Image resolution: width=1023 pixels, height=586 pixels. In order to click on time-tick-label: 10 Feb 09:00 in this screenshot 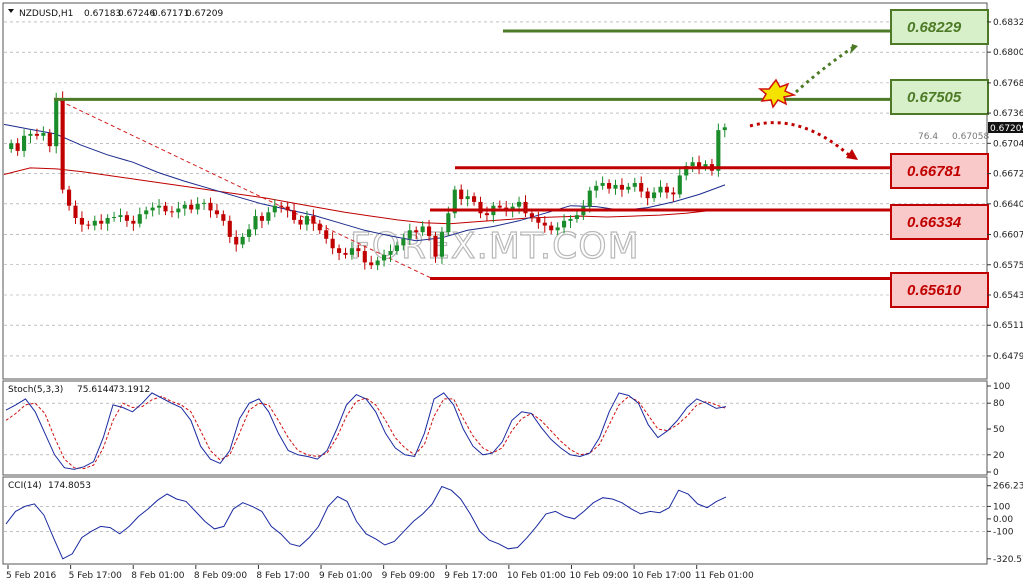, I will do `click(598, 576)`.